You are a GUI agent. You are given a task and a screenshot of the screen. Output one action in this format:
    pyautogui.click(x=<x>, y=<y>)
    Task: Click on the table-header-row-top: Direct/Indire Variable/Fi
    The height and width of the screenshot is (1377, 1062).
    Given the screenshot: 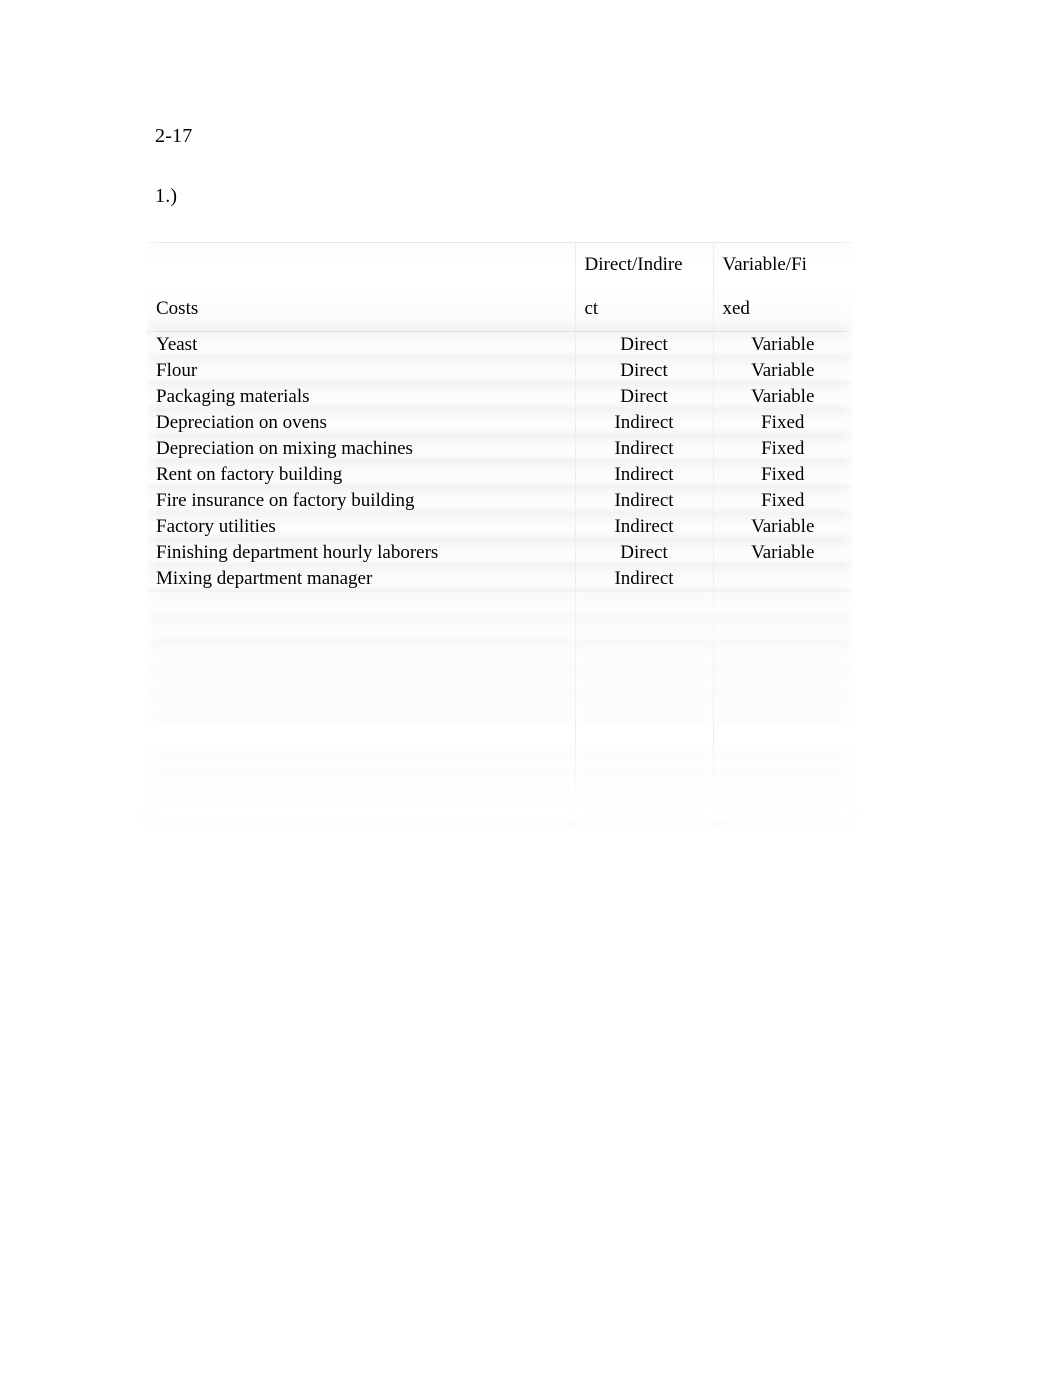 What is the action you would take?
    pyautogui.click(x=499, y=264)
    